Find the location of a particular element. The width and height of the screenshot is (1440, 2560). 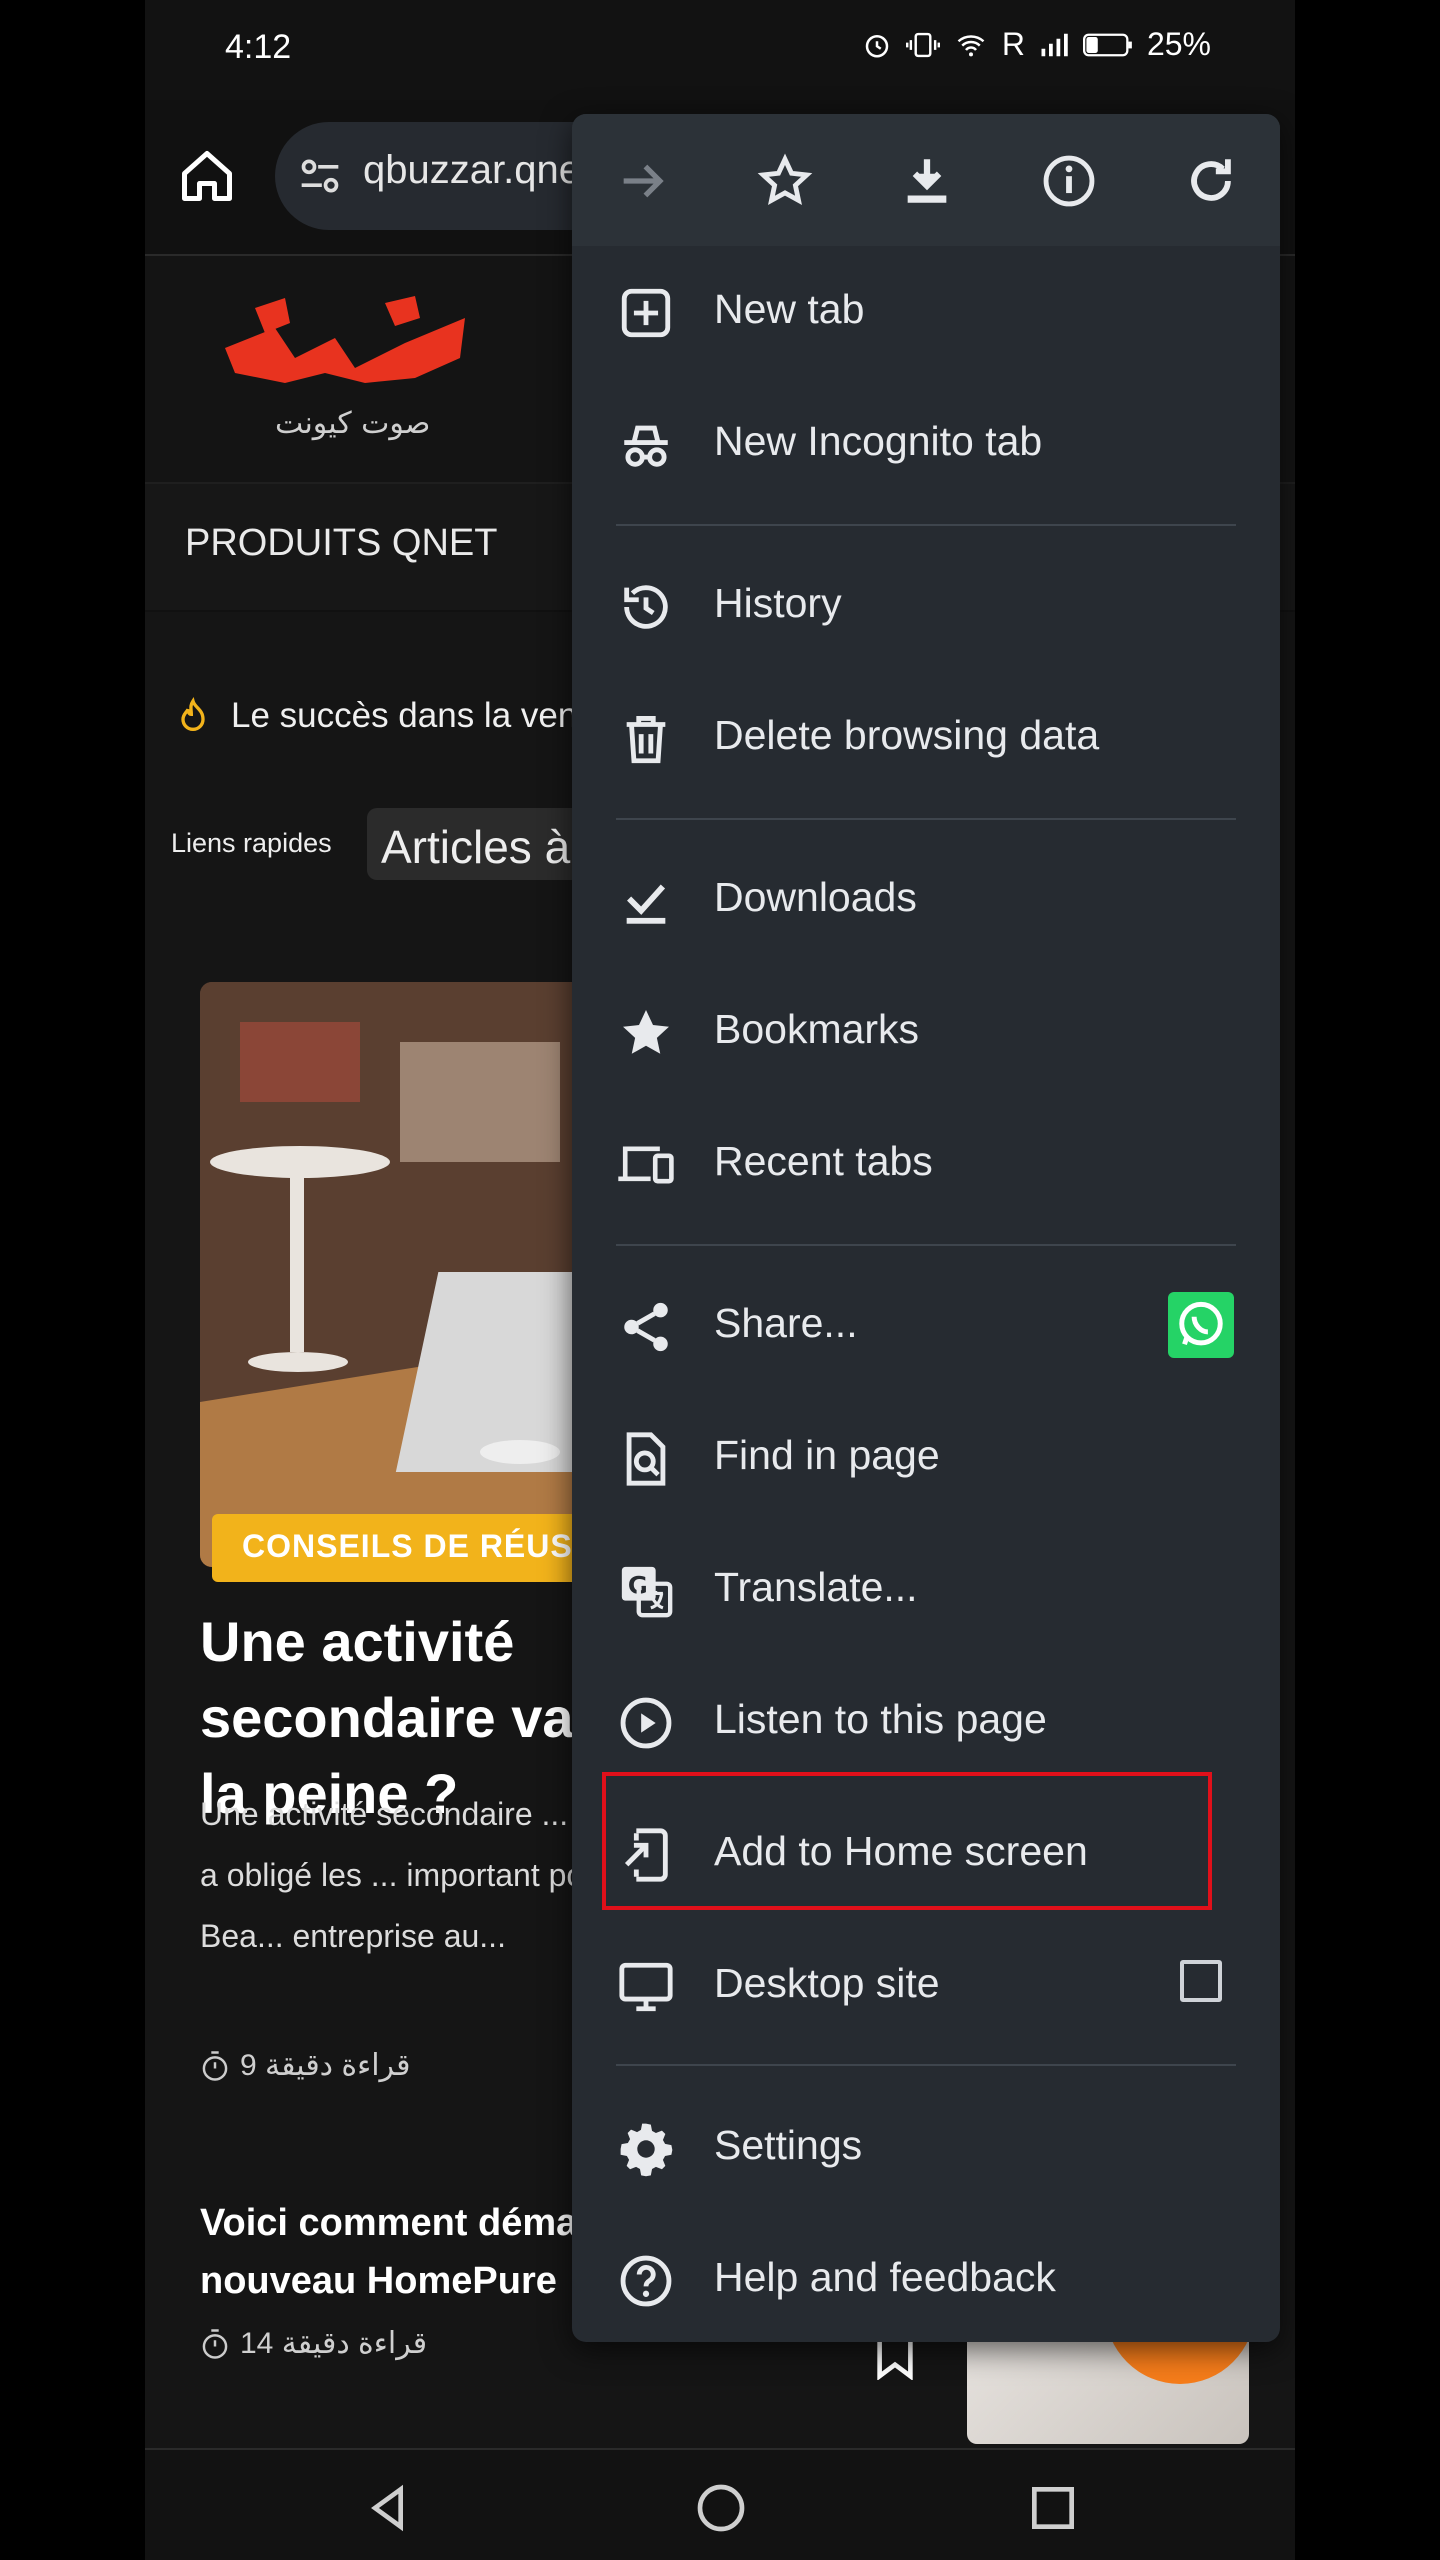

help-icon is located at coordinates (646, 2281).